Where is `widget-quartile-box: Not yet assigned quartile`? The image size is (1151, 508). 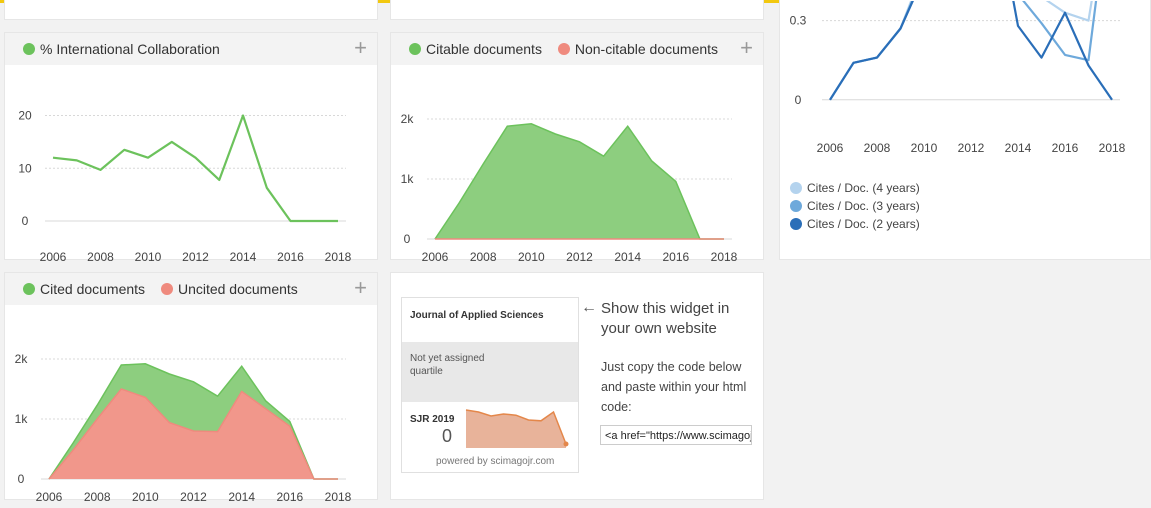
widget-quartile-box: Not yet assigned quartile is located at coordinates (490, 372).